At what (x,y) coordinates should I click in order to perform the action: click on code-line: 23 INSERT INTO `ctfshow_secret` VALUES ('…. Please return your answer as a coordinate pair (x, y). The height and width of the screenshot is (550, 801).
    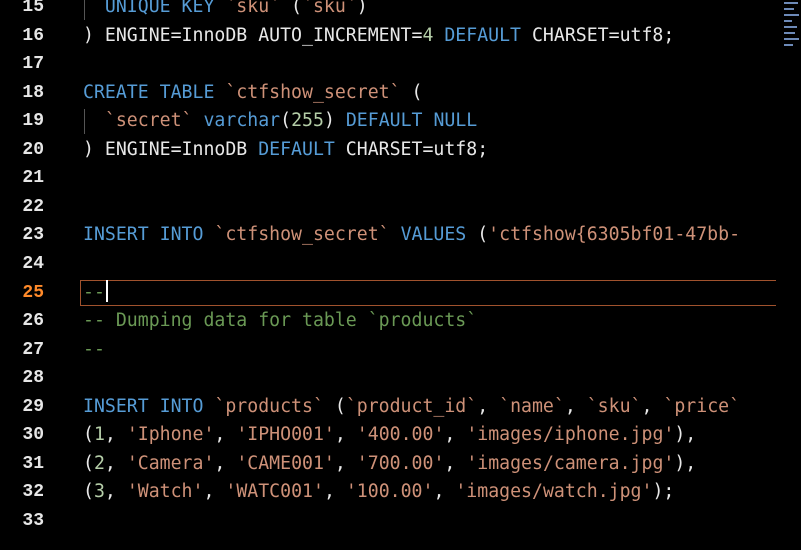
    Looking at the image, I should click on (400, 235).